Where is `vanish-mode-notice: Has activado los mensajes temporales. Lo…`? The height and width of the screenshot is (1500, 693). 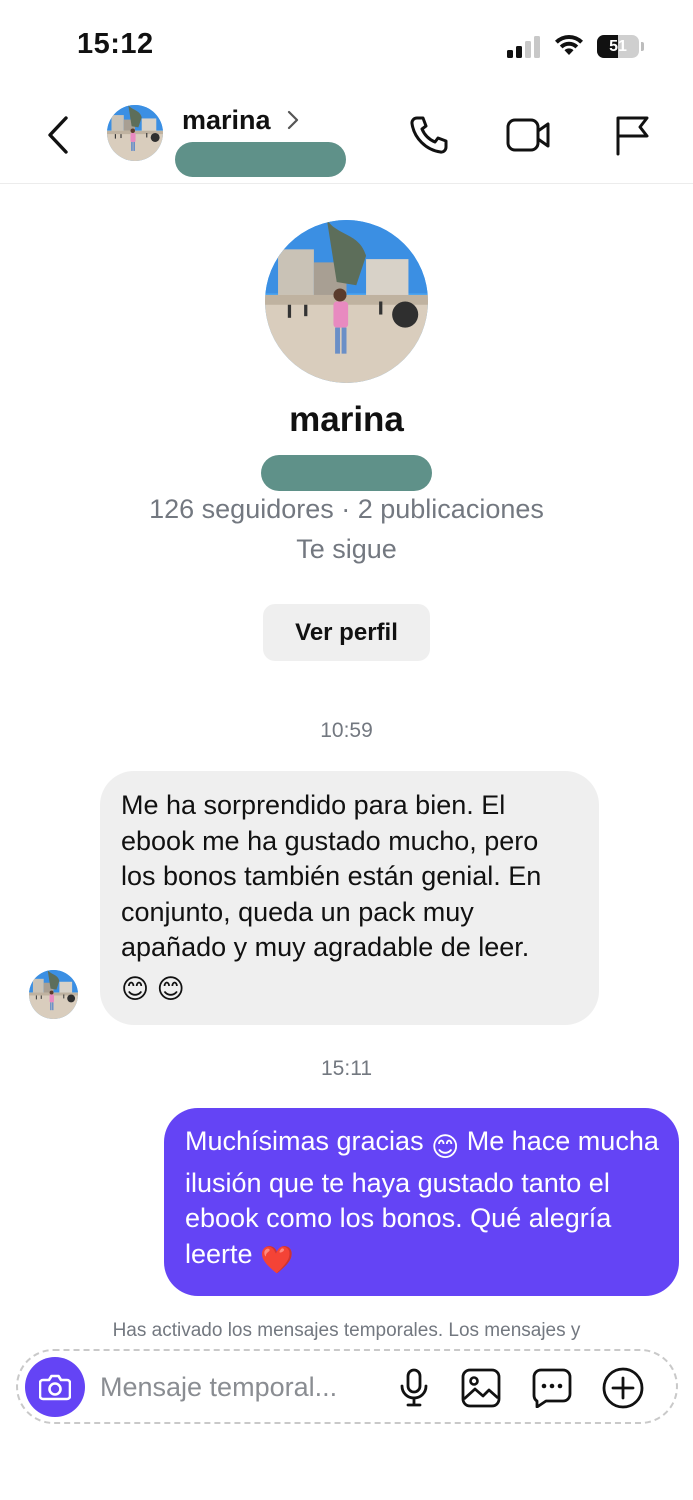
vanish-mode-notice: Has activado los mensajes temporales. Lo… is located at coordinates (346, 1330).